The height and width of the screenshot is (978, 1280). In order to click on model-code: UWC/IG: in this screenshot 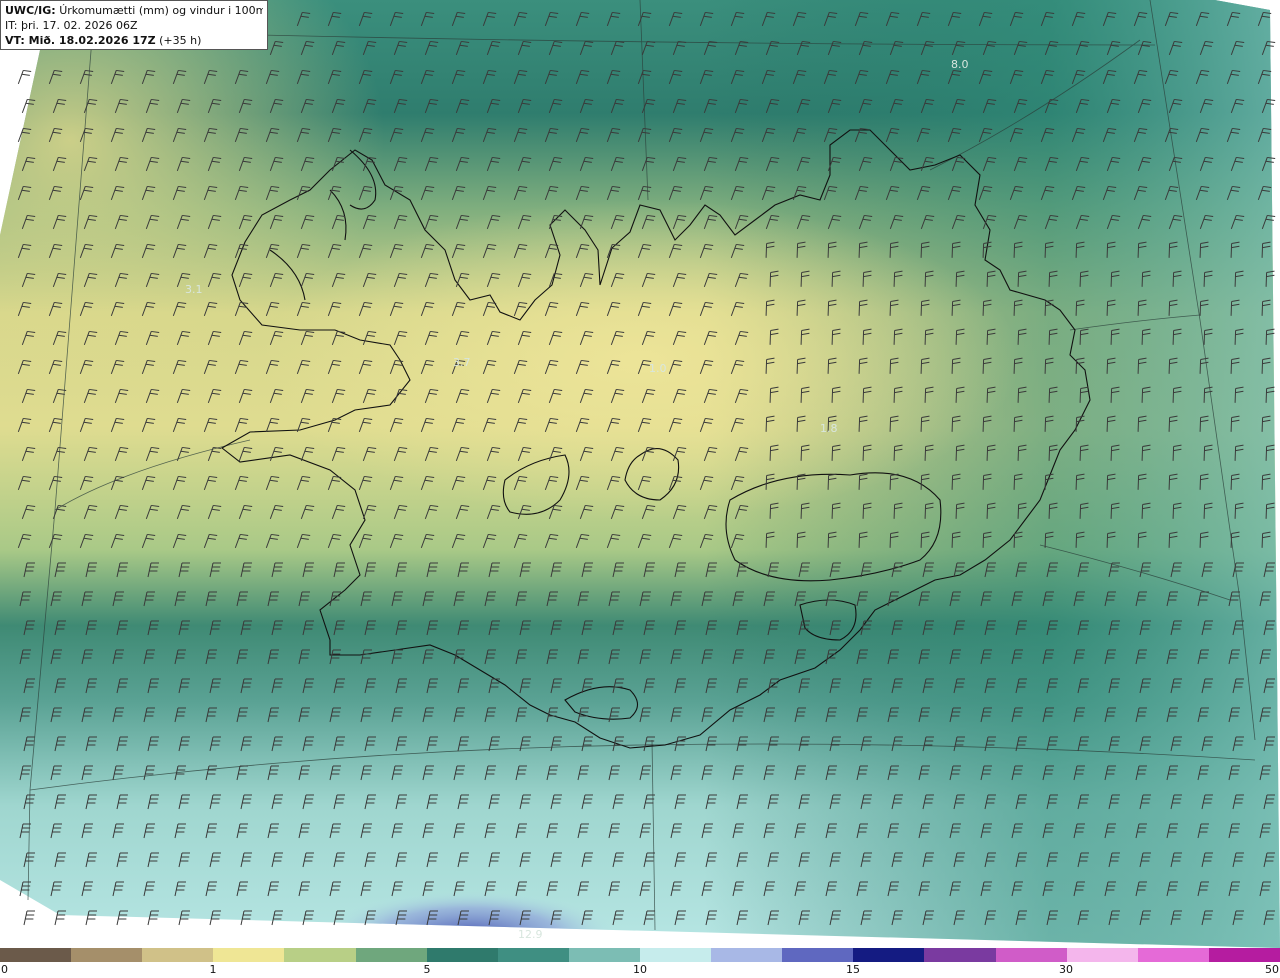, I will do `click(30, 10)`.